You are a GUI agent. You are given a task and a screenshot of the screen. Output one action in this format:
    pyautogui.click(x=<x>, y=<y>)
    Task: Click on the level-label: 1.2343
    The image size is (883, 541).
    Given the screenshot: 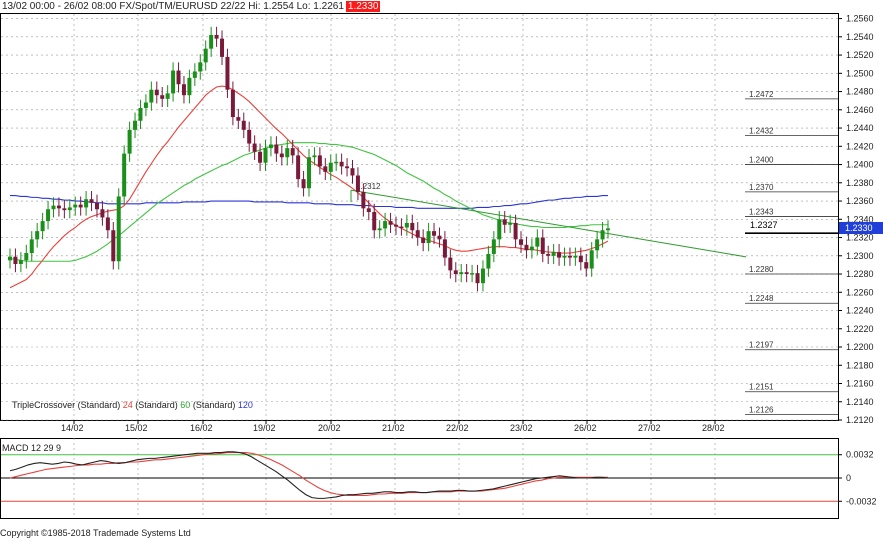 What is the action you would take?
    pyautogui.click(x=761, y=212)
    